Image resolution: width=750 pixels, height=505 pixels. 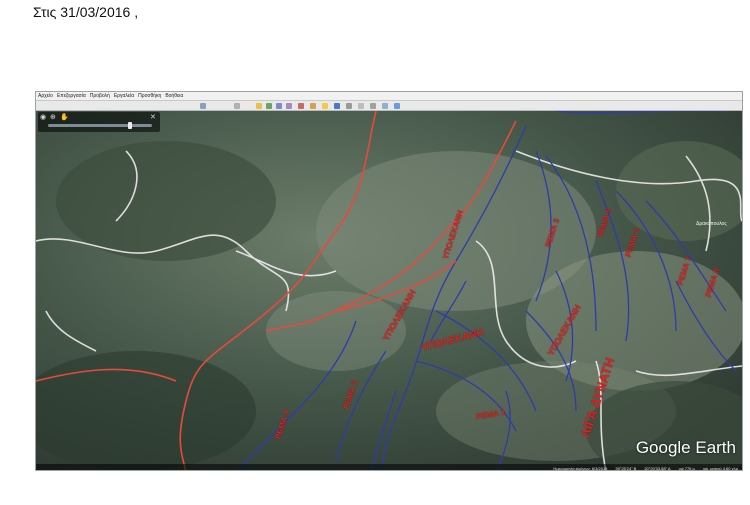 I want to click on menu-help: Βοήθεια, so click(x=174, y=96).